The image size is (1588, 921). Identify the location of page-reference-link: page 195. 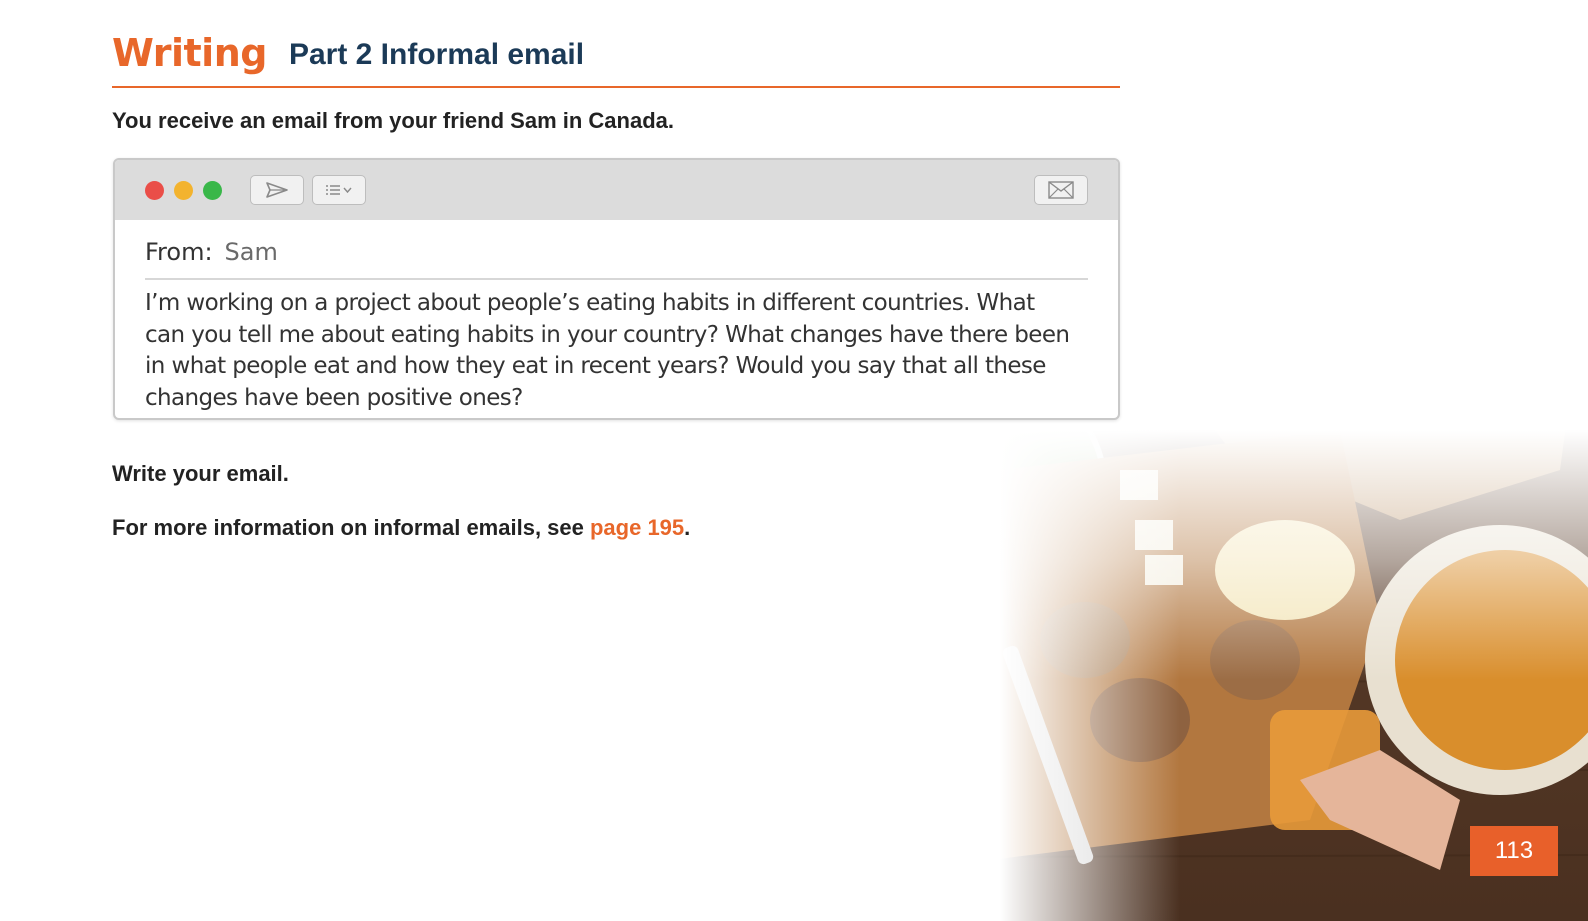
(637, 527).